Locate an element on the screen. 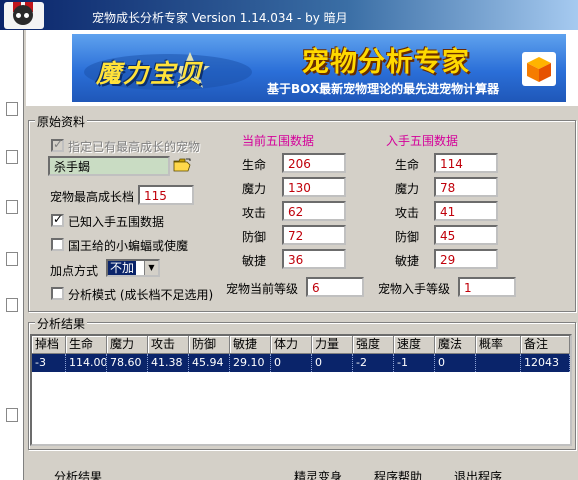 The image size is (578, 480). column-header: 概率 is located at coordinates (498, 345).